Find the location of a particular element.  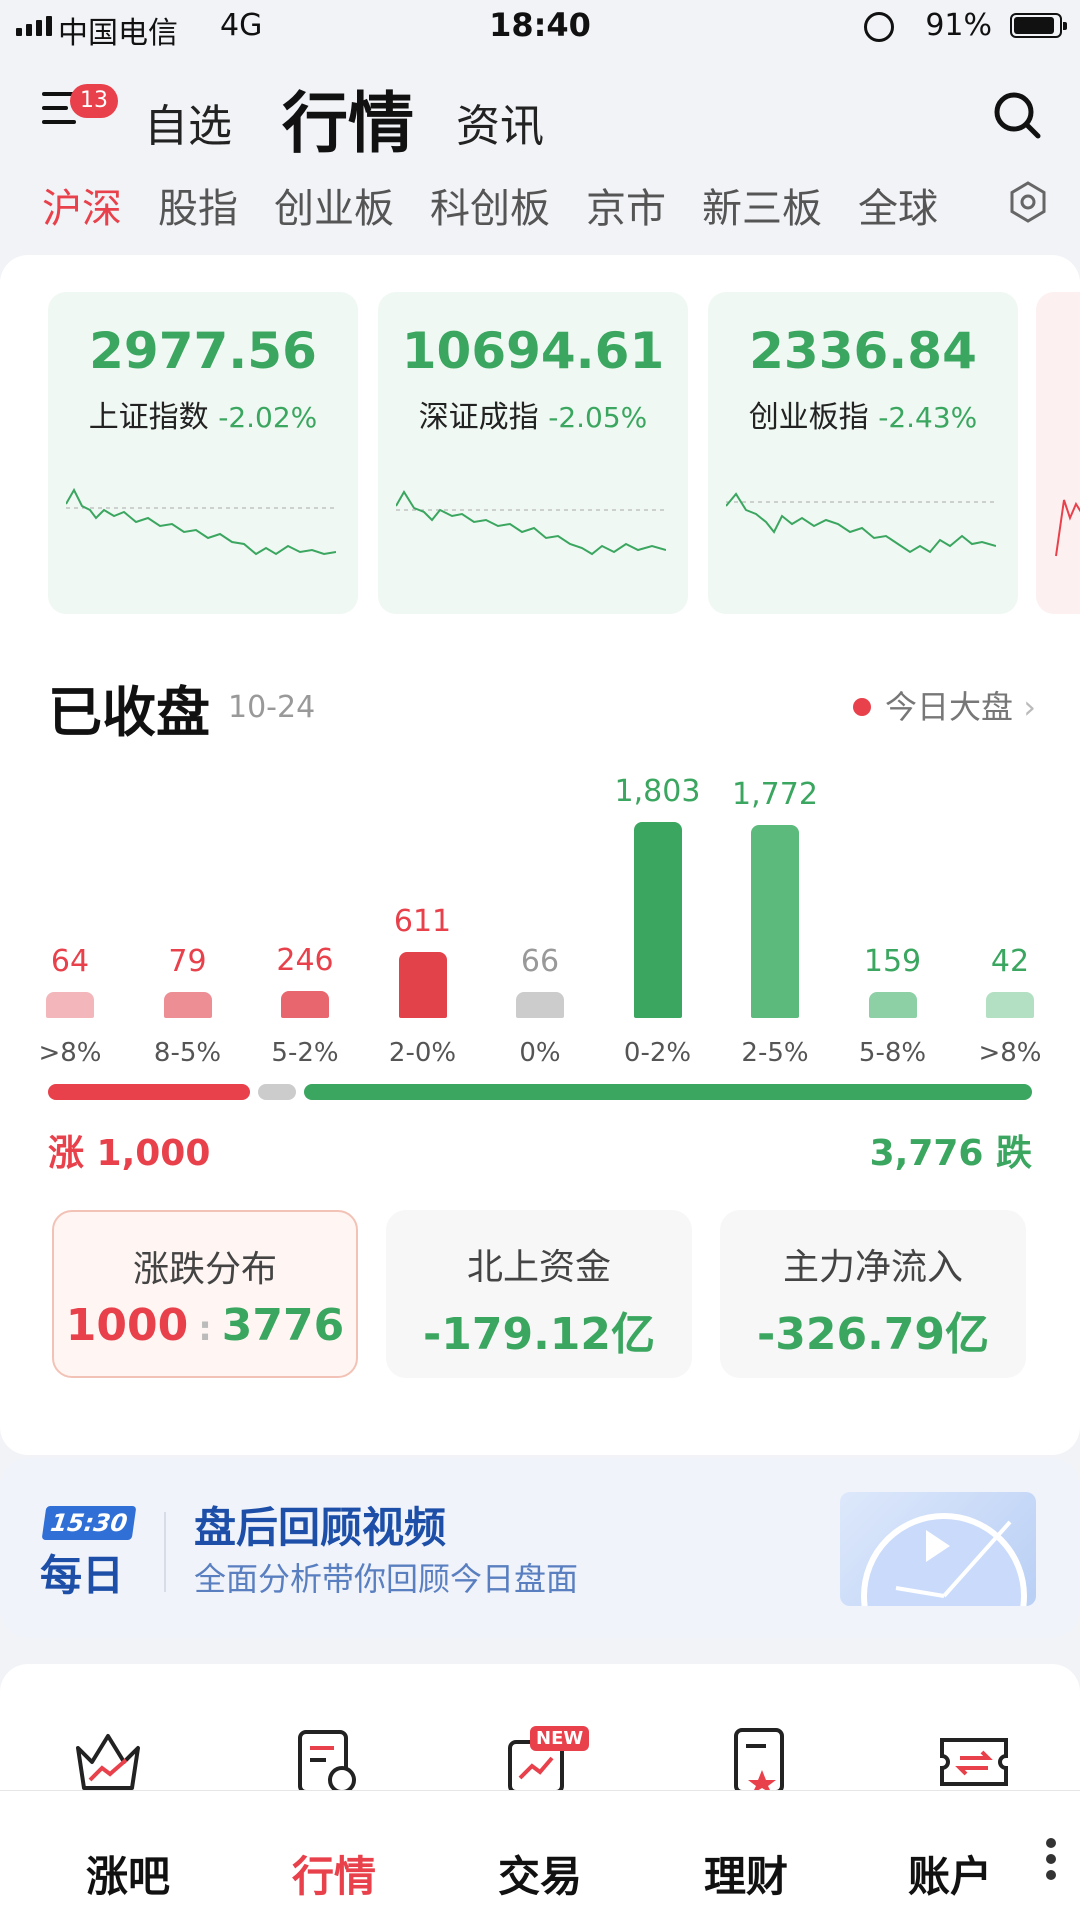

stat-title: 主力净流入 is located at coordinates (872, 1267).